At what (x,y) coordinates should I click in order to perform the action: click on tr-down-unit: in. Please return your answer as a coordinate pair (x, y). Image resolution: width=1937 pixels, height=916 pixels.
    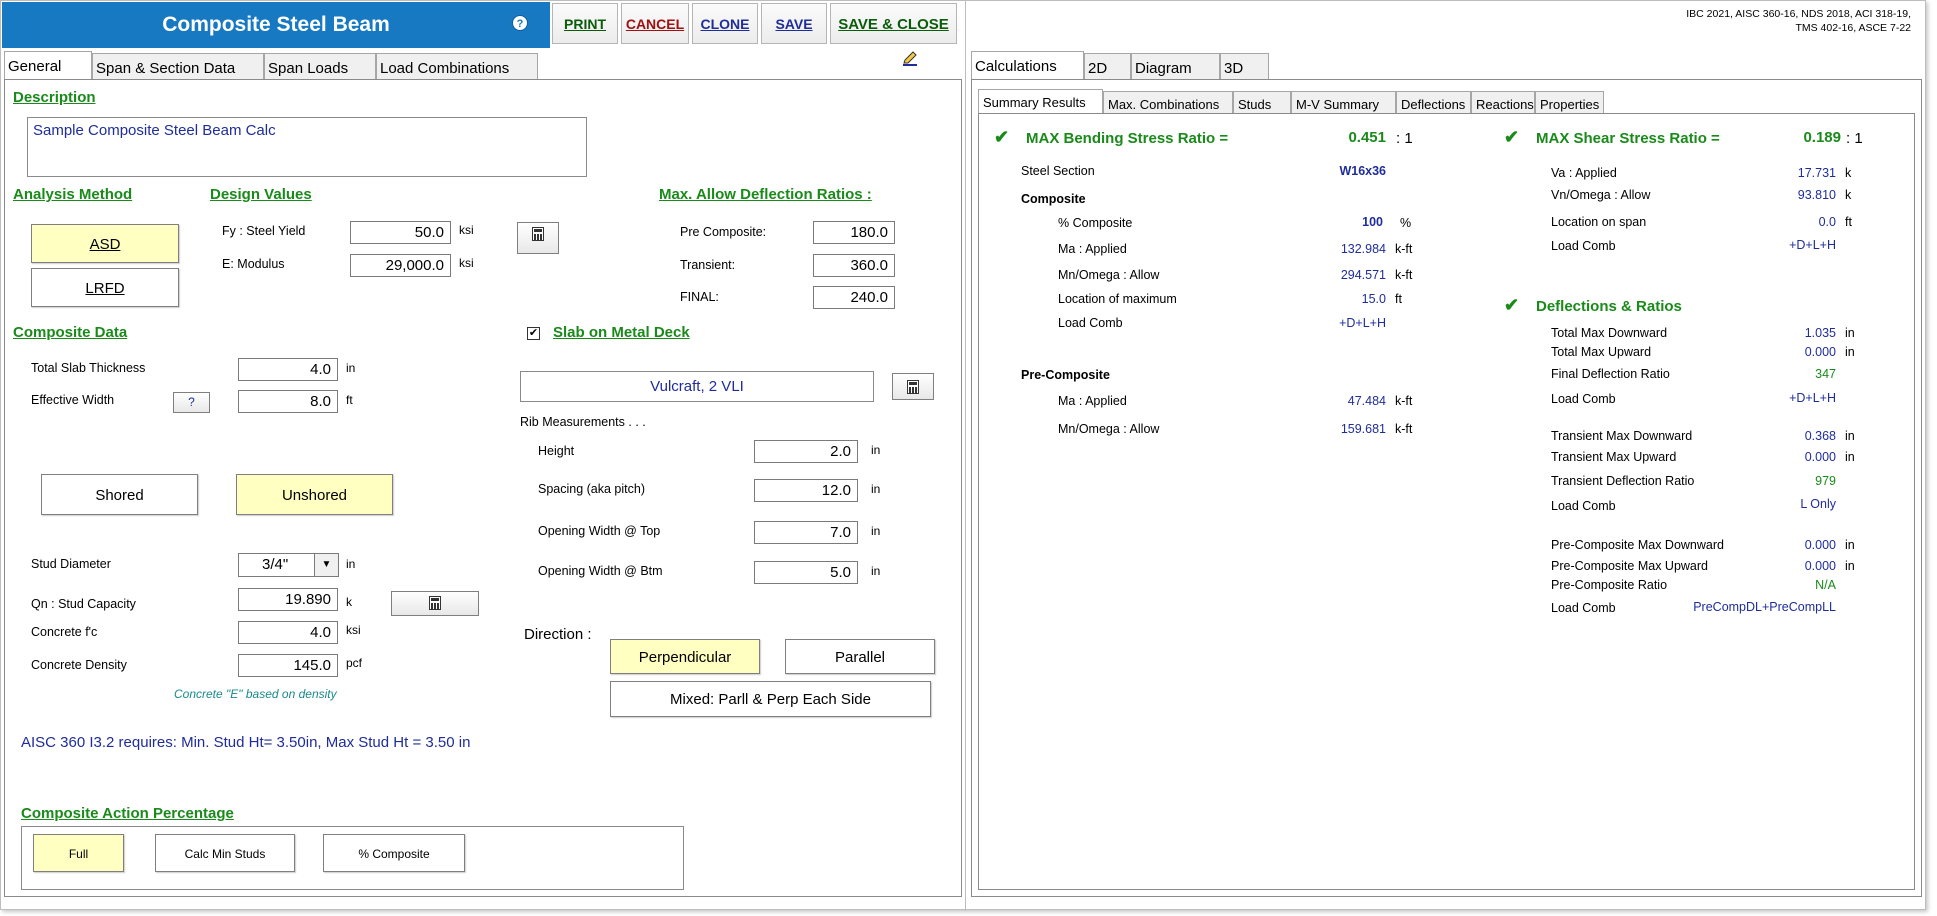
    Looking at the image, I should click on (1850, 436).